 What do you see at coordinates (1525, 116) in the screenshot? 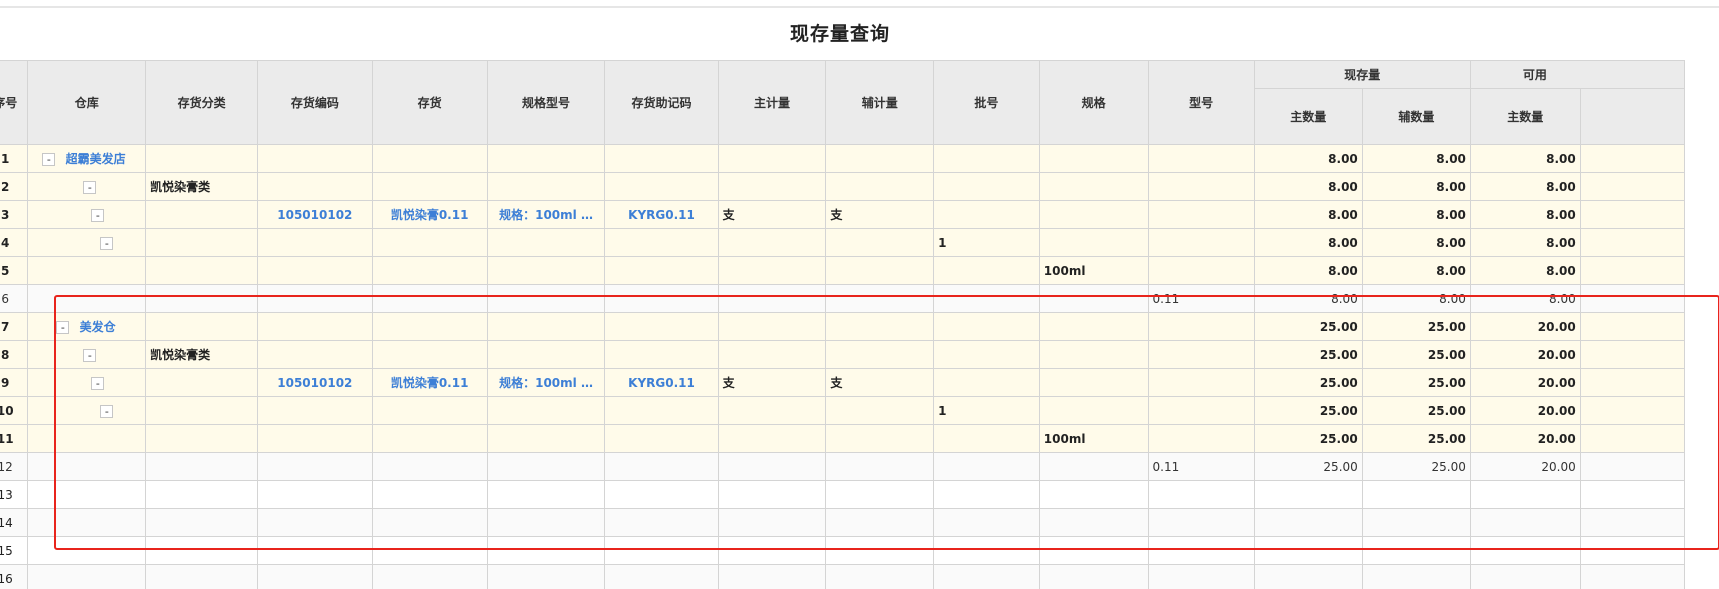
I see `header-avail-main-qty: 主数量` at bounding box center [1525, 116].